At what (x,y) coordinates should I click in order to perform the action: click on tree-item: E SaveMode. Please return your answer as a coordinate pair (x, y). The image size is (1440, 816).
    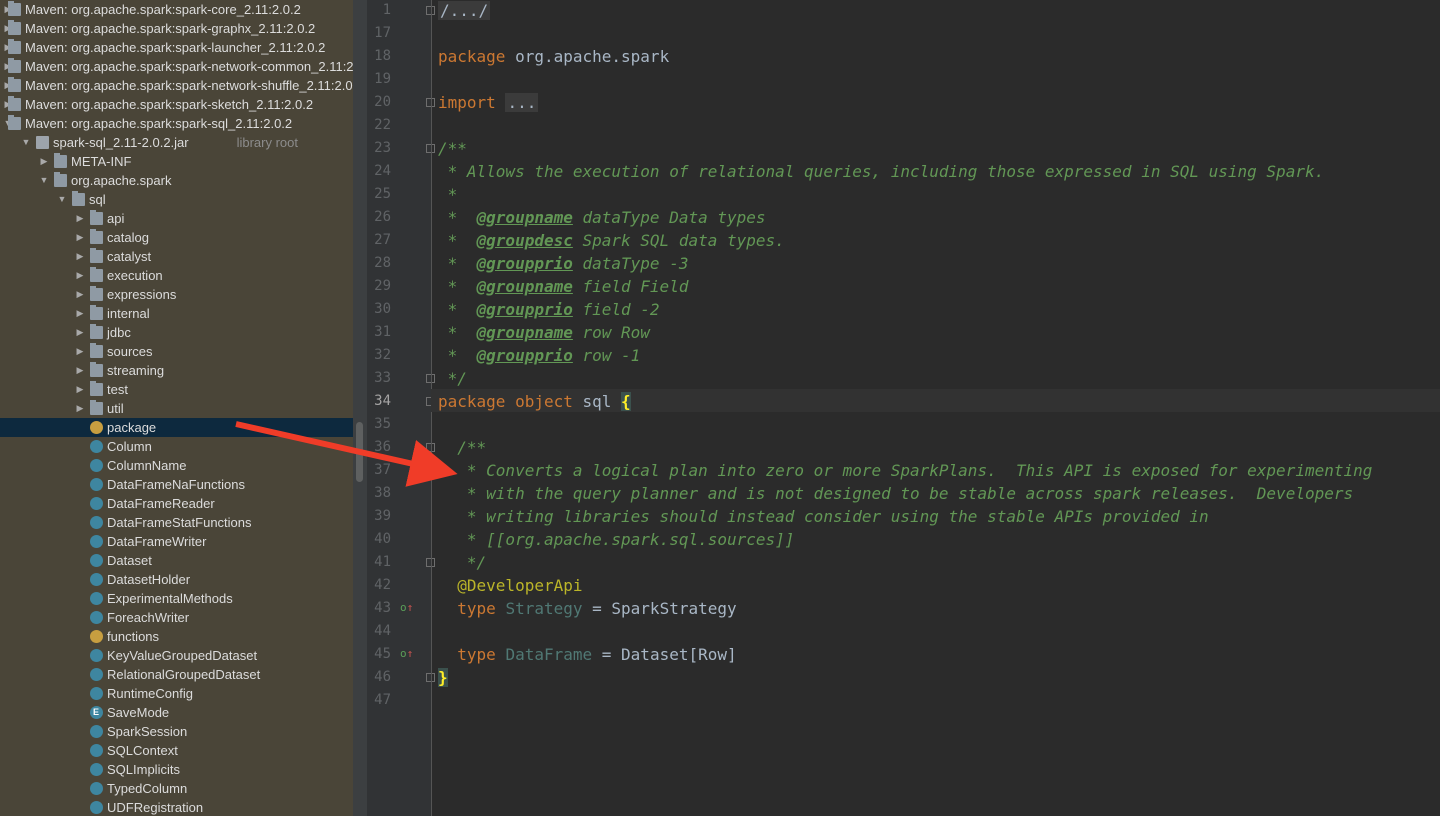
    Looking at the image, I should click on (176, 712).